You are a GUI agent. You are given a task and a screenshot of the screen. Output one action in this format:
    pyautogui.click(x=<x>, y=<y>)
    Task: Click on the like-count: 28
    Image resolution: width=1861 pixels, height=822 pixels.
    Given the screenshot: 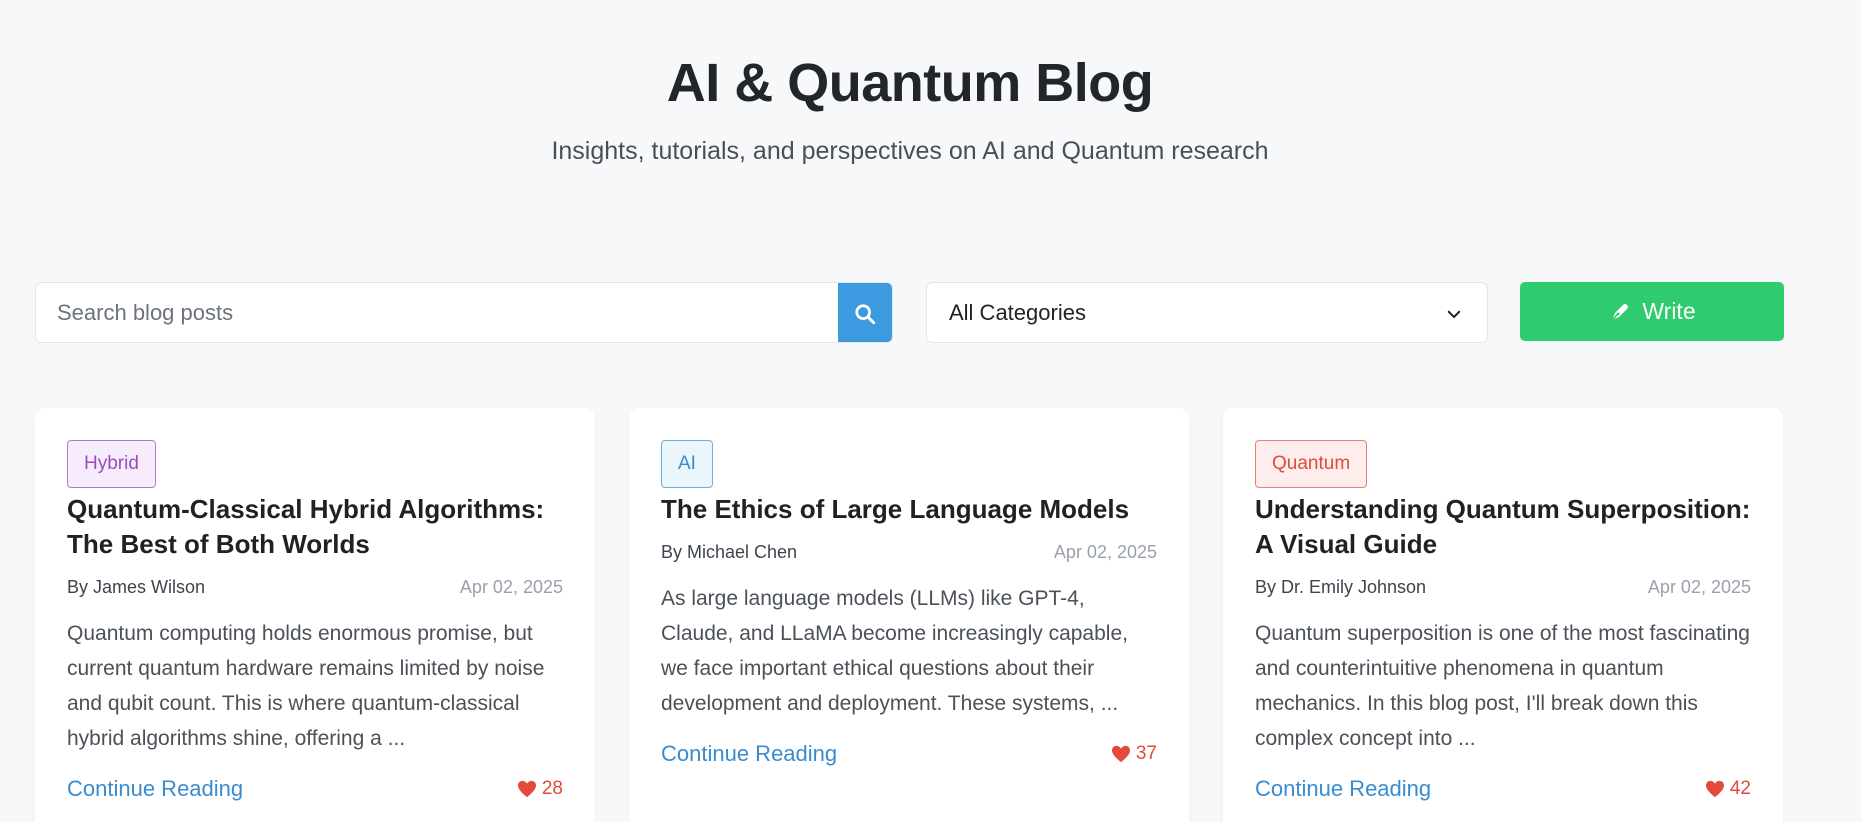 What is the action you would take?
    pyautogui.click(x=552, y=788)
    